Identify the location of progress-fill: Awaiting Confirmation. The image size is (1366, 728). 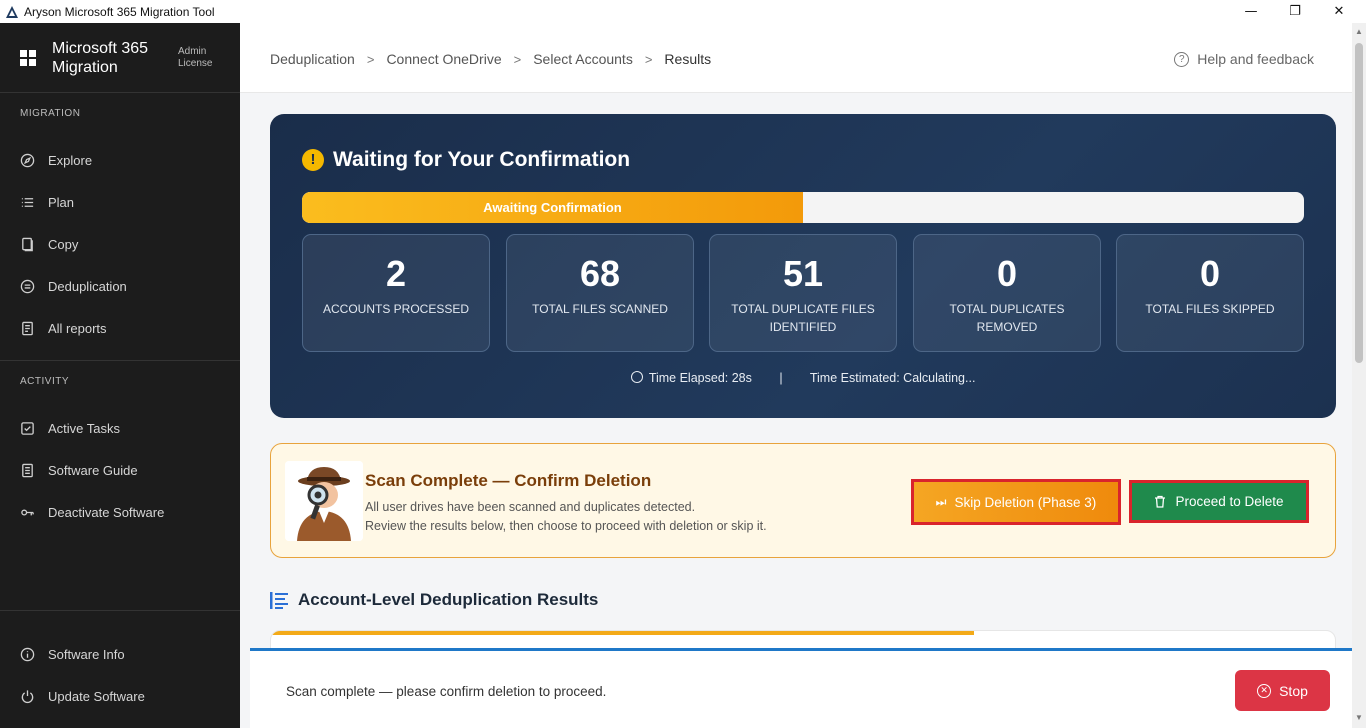
(552, 207).